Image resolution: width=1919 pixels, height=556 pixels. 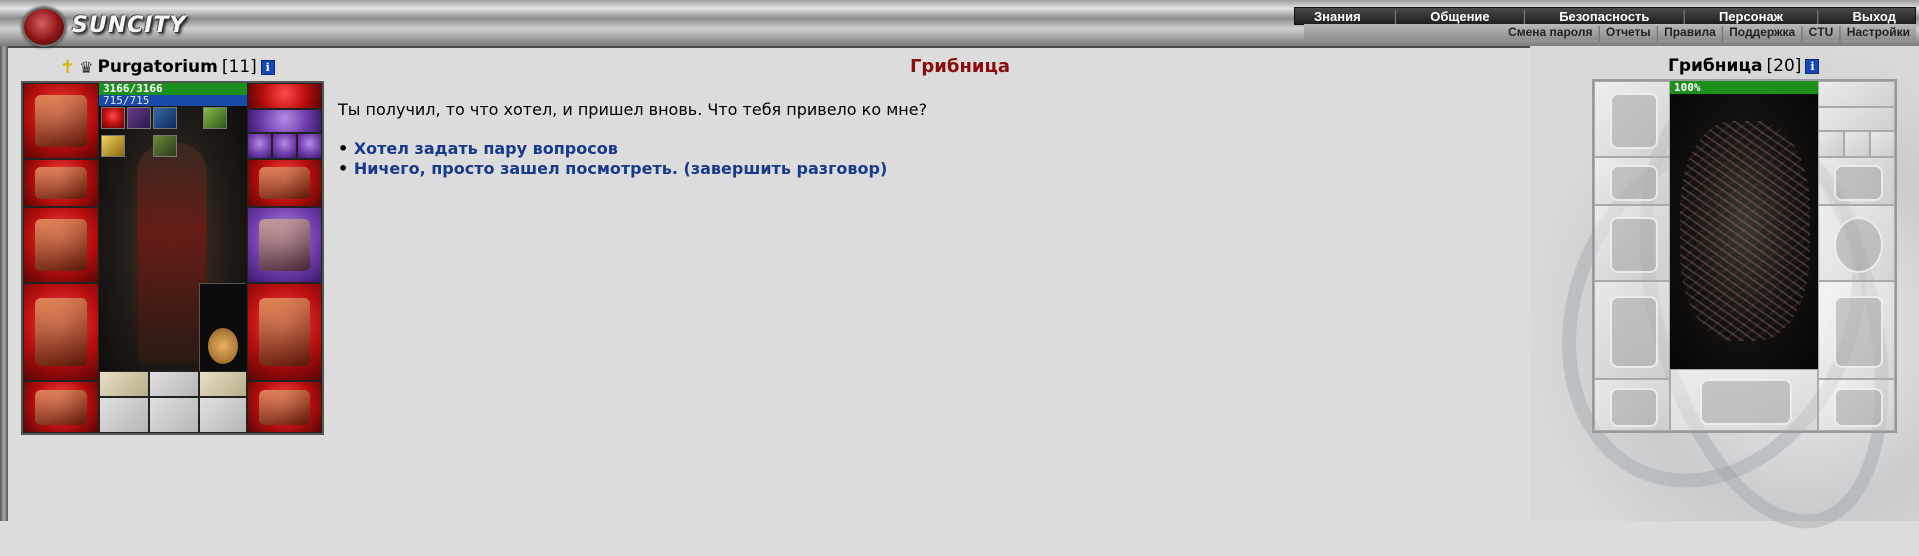 What do you see at coordinates (267, 67) in the screenshot?
I see `player-info-icon: i` at bounding box center [267, 67].